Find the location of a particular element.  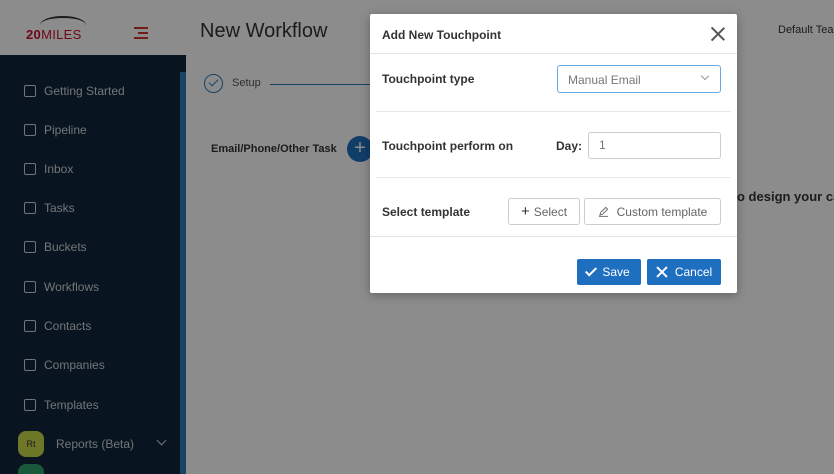

touchpoint-type-label: Touchpoint type is located at coordinates (428, 79).